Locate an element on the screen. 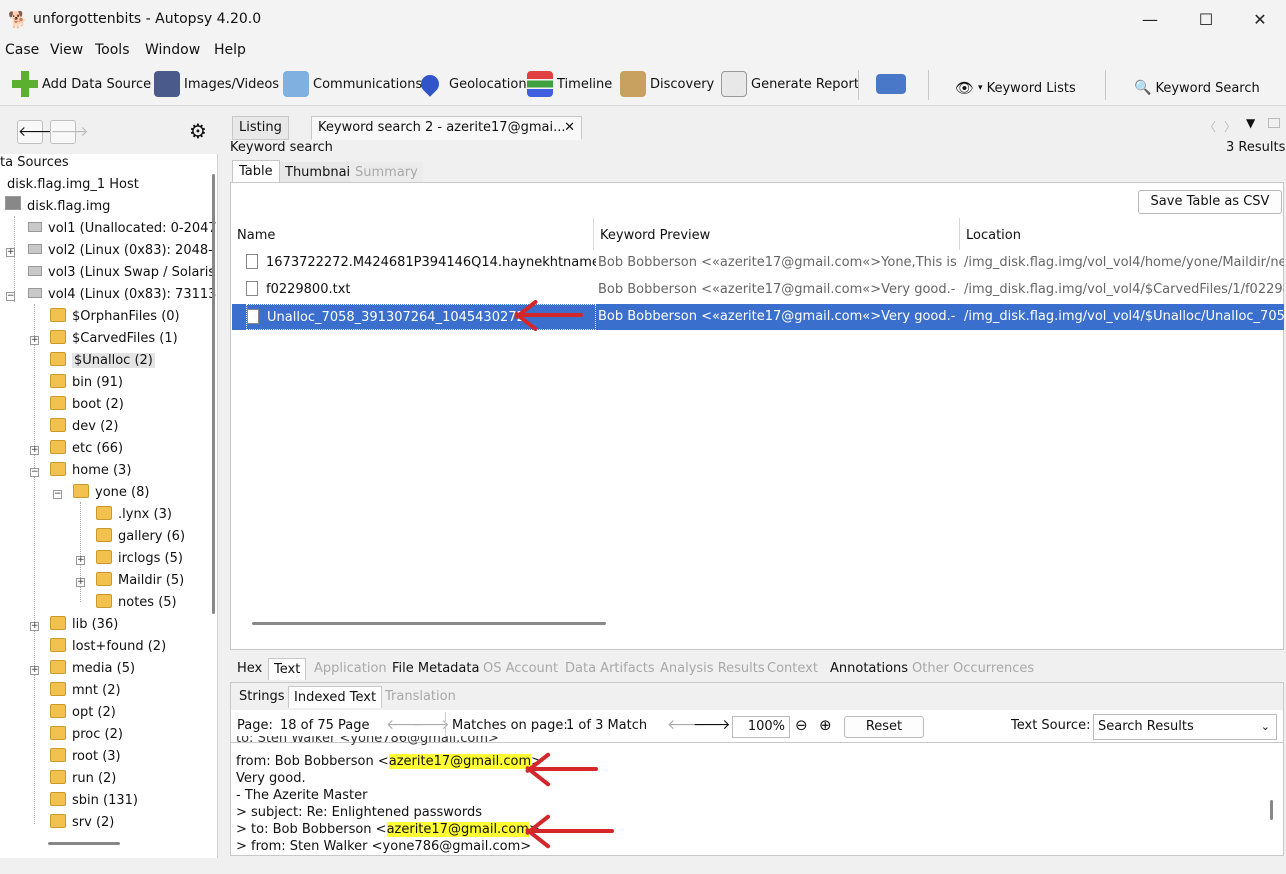 The width and height of the screenshot is (1286, 874). tree-notes: notes (5) is located at coordinates (126, 603).